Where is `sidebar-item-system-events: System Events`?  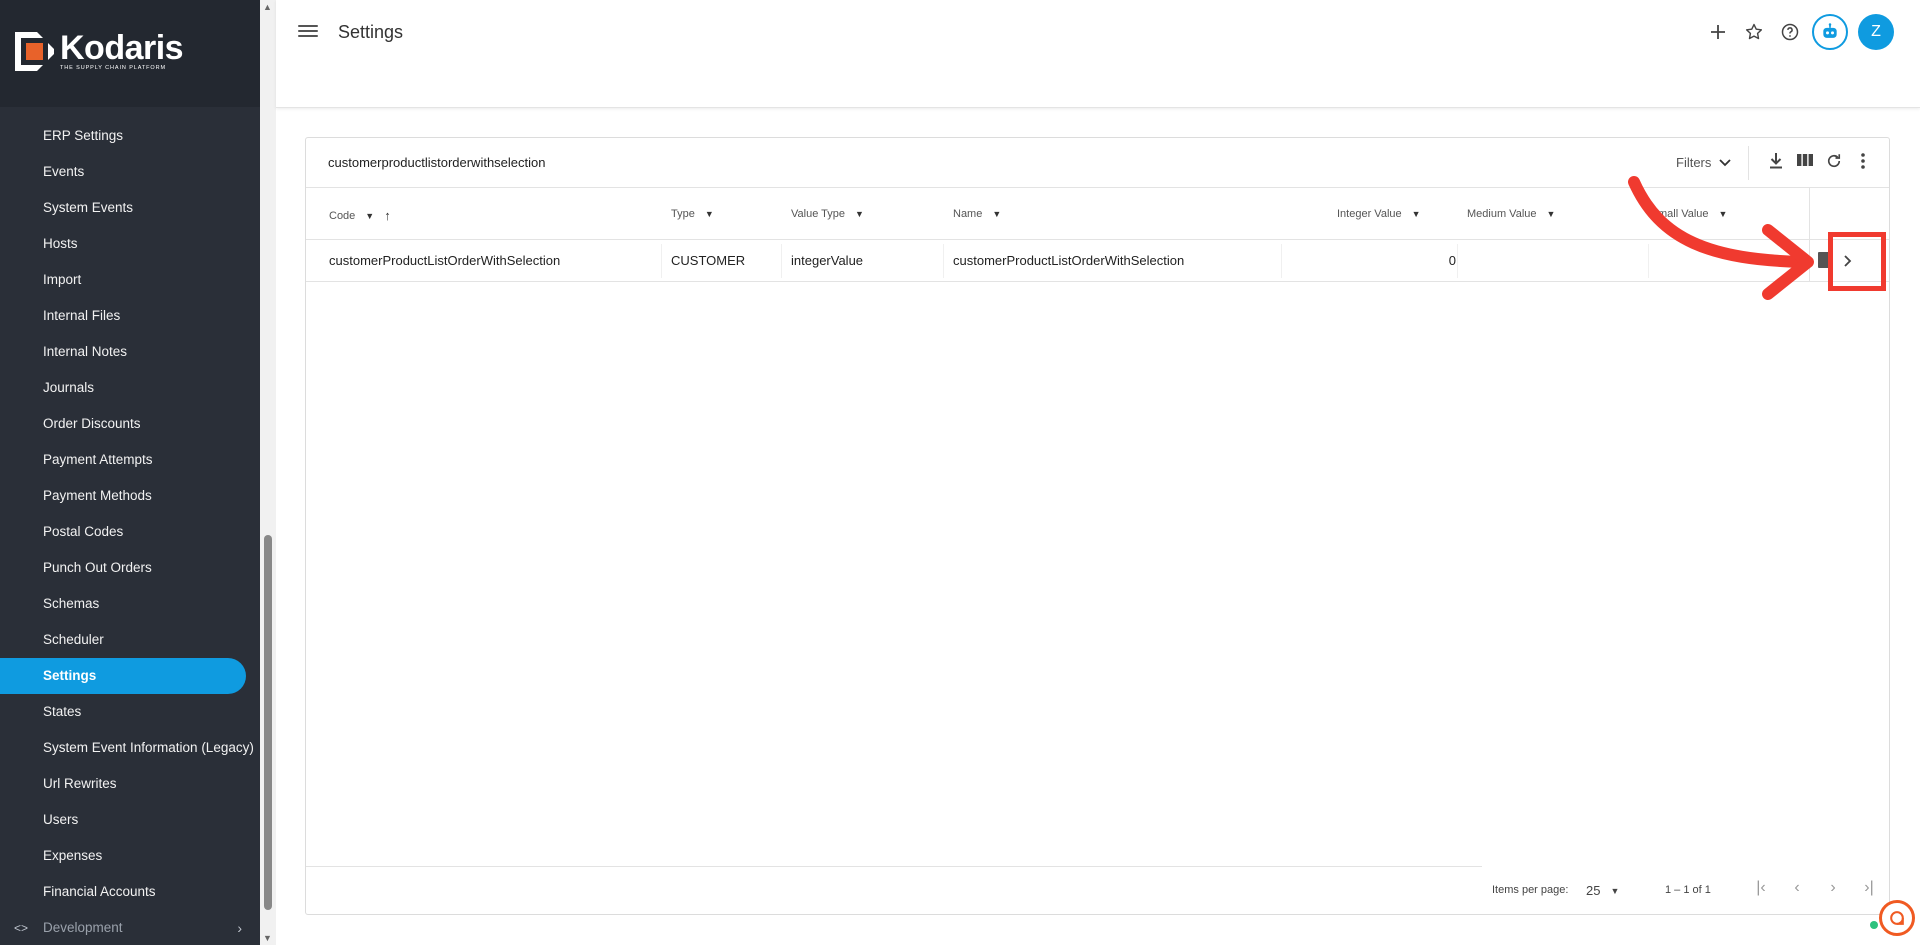 sidebar-item-system-events: System Events is located at coordinates (130, 208).